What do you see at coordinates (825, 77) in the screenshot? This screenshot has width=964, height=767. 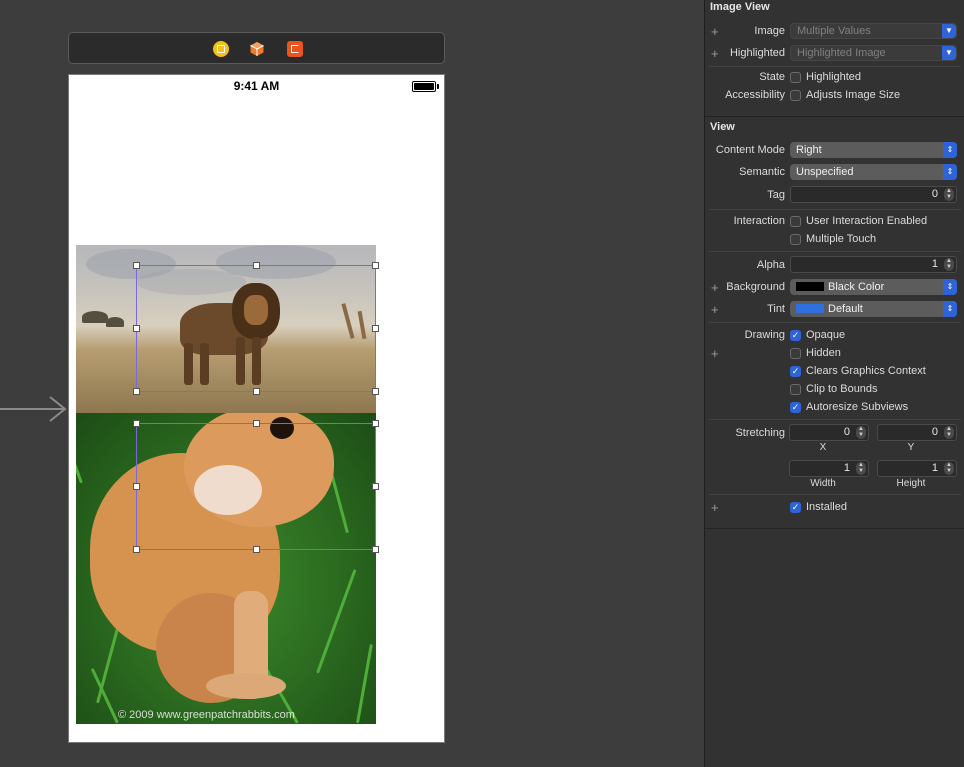 I see `highlighted-checkbox-row: Highlighted` at bounding box center [825, 77].